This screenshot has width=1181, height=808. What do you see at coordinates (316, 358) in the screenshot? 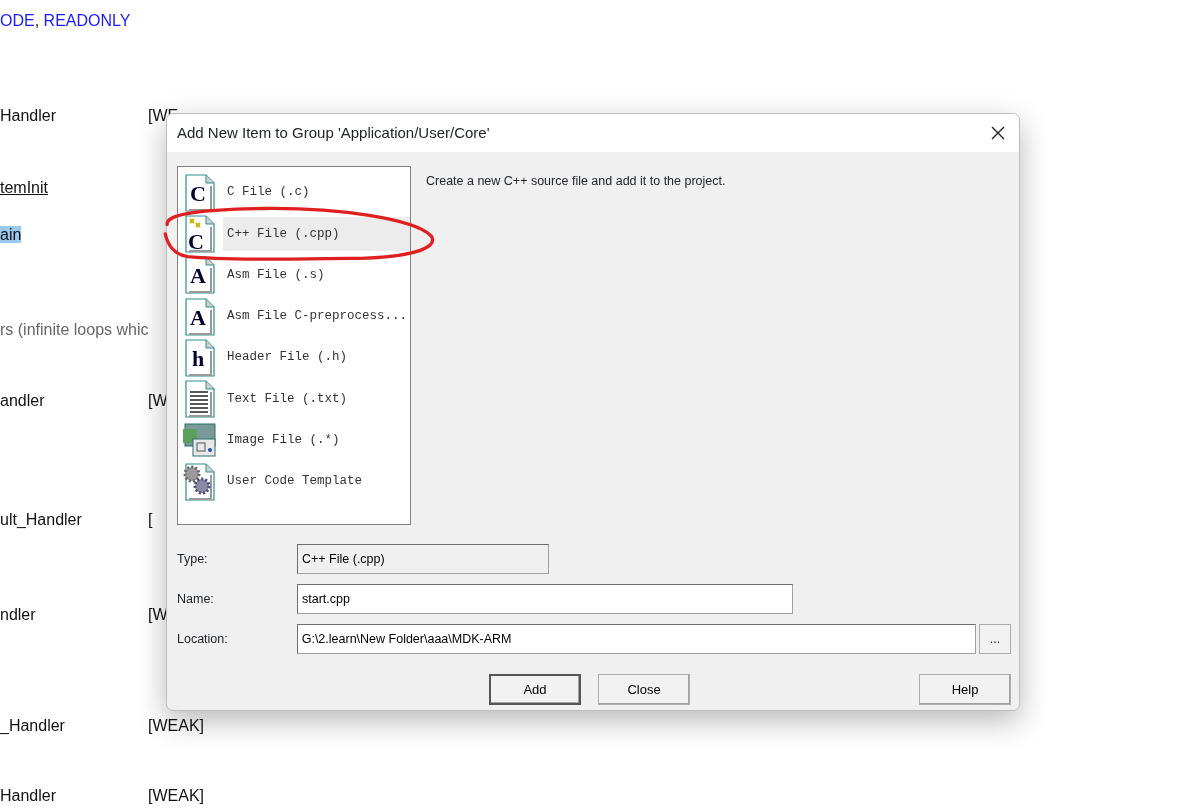
I see `list-item: Header File (.h)` at bounding box center [316, 358].